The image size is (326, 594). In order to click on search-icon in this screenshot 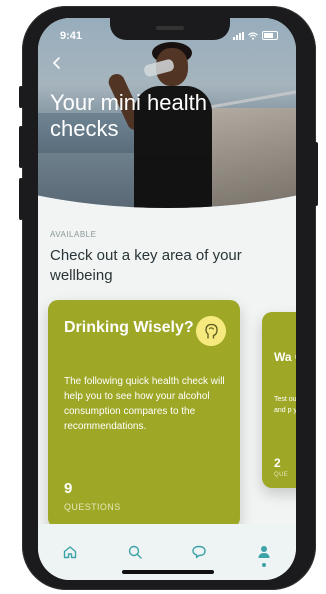, I will do `click(135, 552)`.